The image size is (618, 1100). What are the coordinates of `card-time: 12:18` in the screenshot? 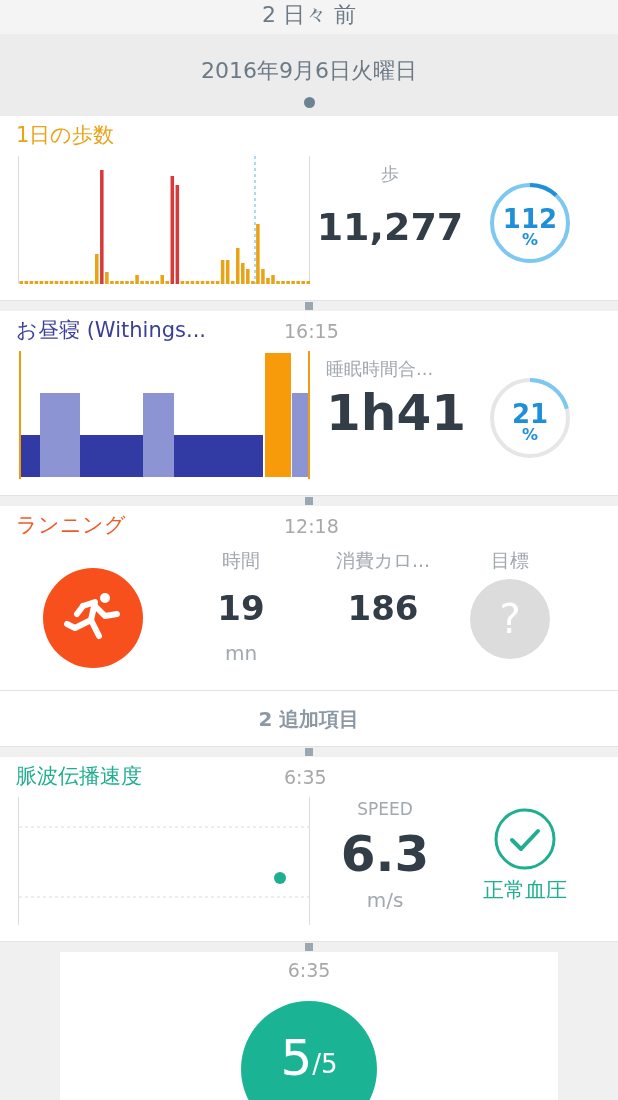 It's located at (311, 526).